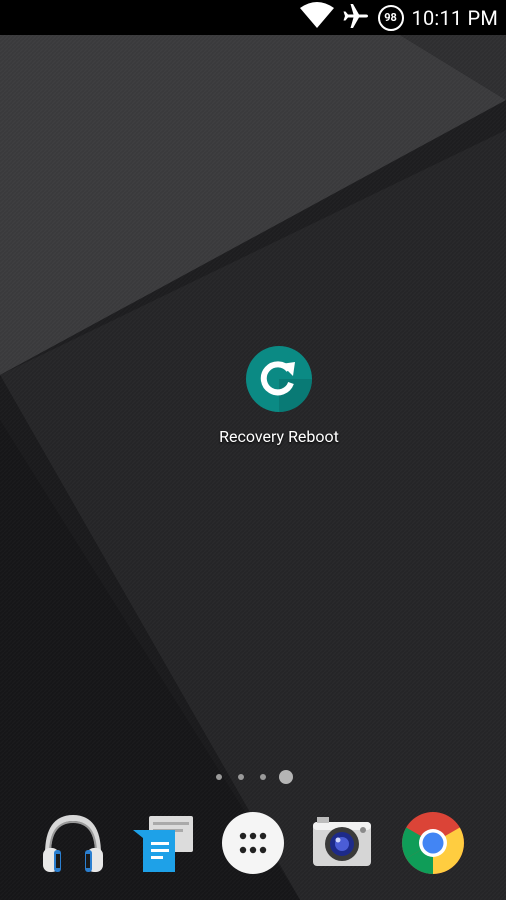 This screenshot has height=900, width=506. Describe the element at coordinates (316, 17) in the screenshot. I see `wifi-icon` at that location.